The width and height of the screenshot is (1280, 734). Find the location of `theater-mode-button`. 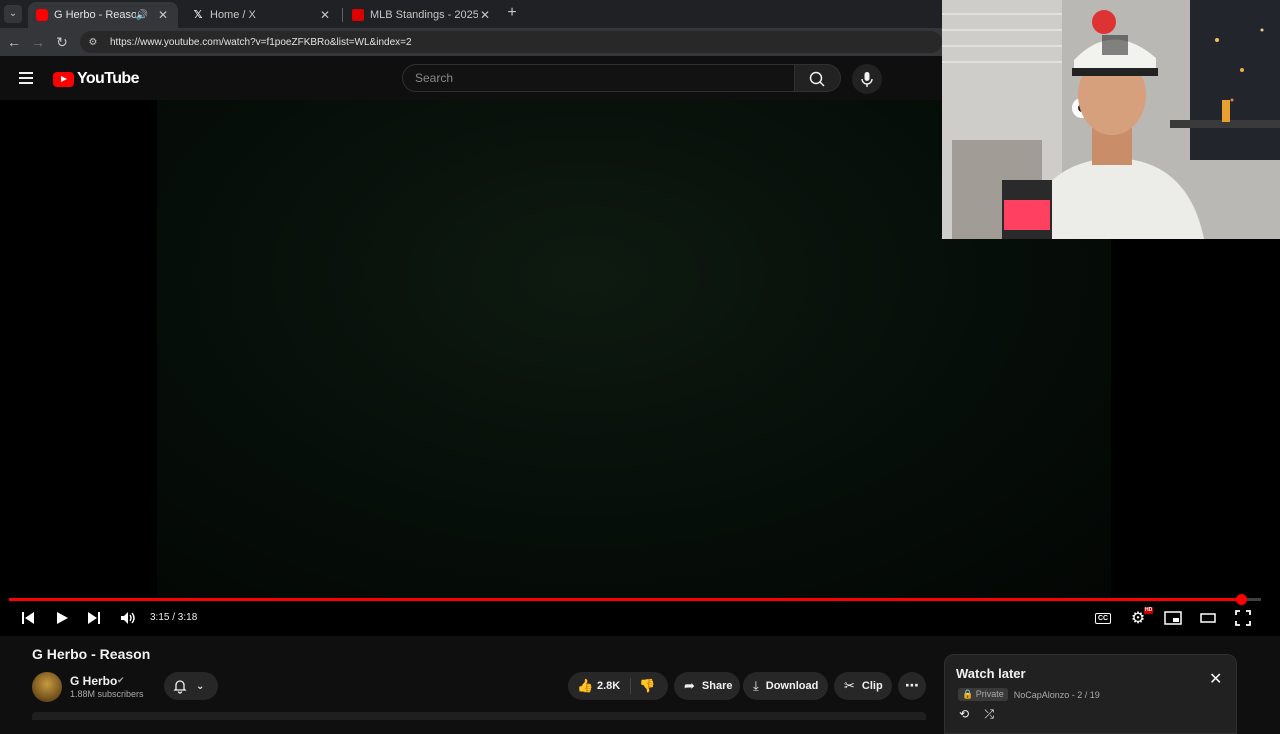

theater-mode-button is located at coordinates (1208, 618).